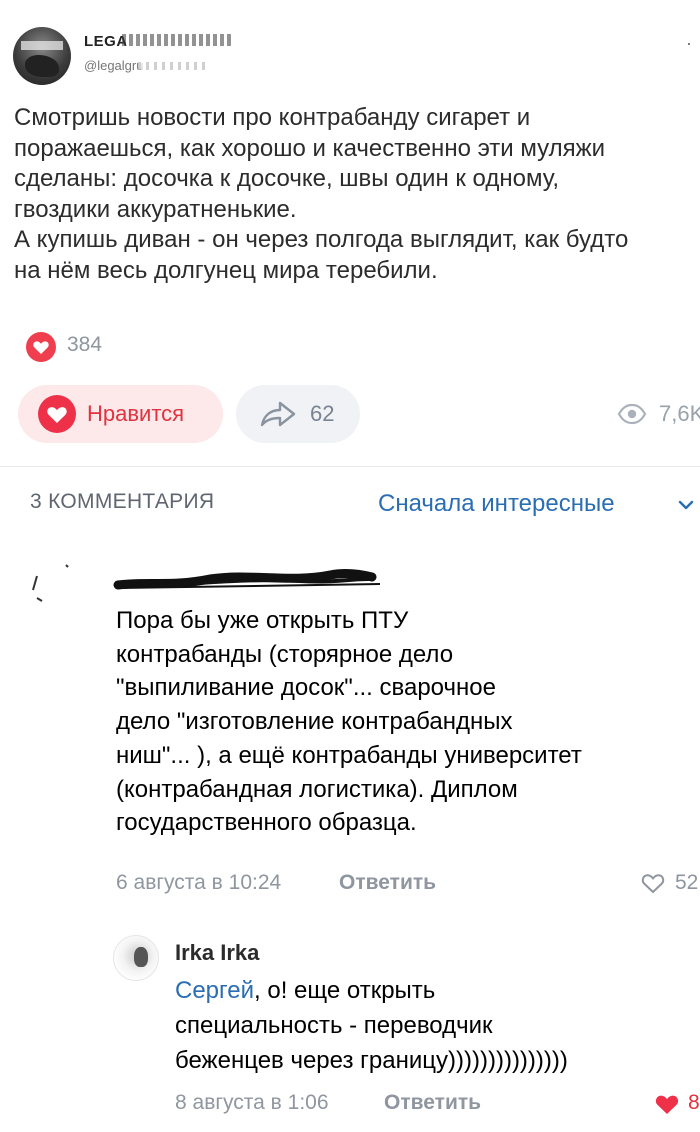  What do you see at coordinates (173, 66) in the screenshot?
I see `tweet-author-handle-redaction` at bounding box center [173, 66].